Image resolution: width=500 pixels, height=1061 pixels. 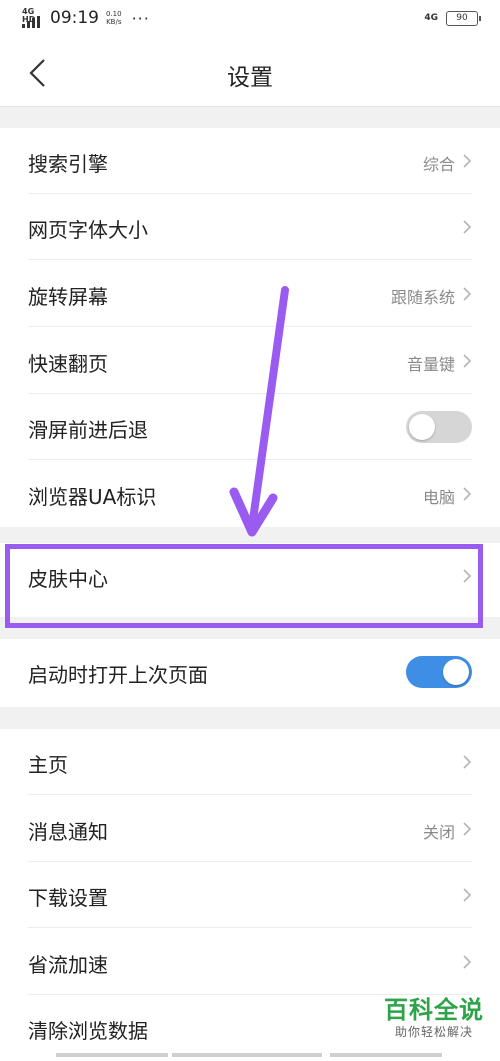 I want to click on setting-label: 下载设置, so click(x=68, y=898).